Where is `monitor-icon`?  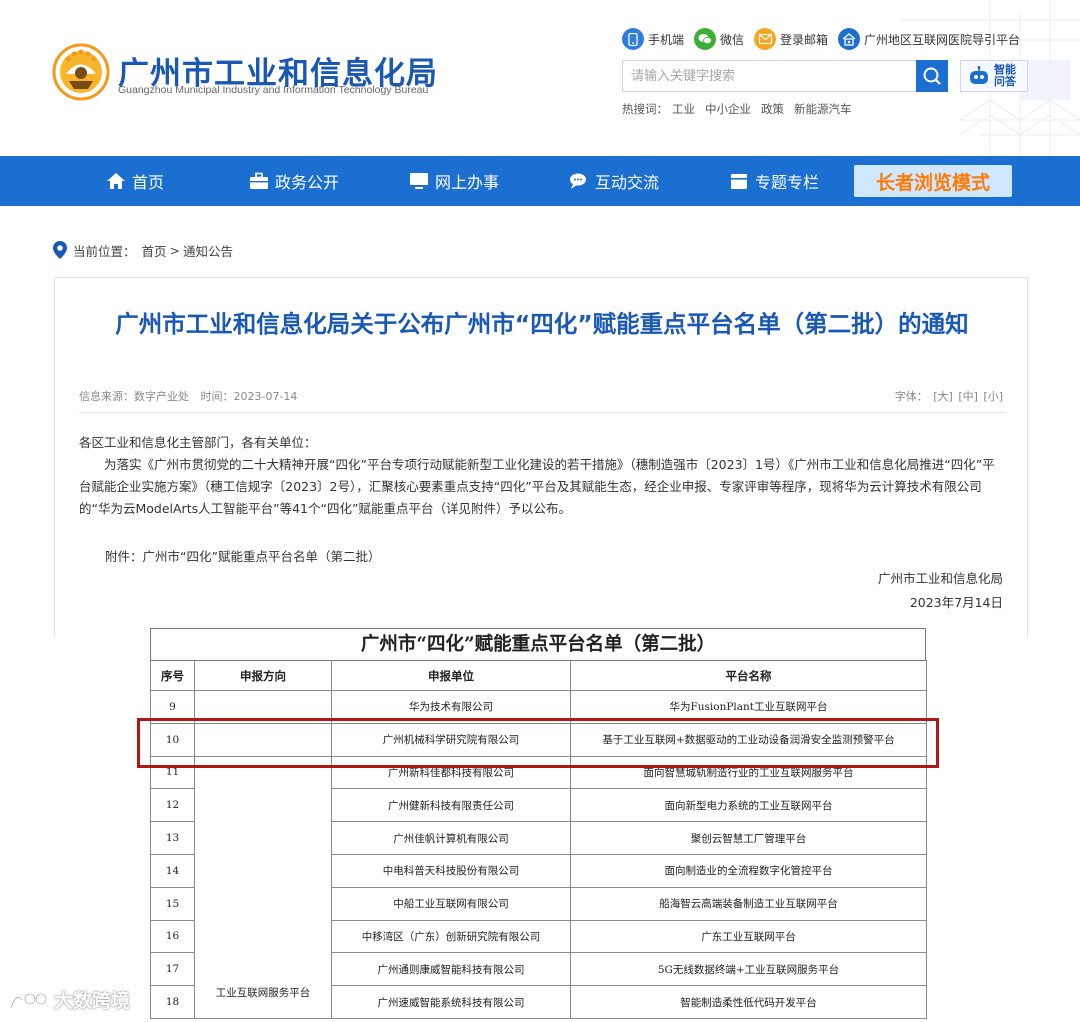
monitor-icon is located at coordinates (419, 181).